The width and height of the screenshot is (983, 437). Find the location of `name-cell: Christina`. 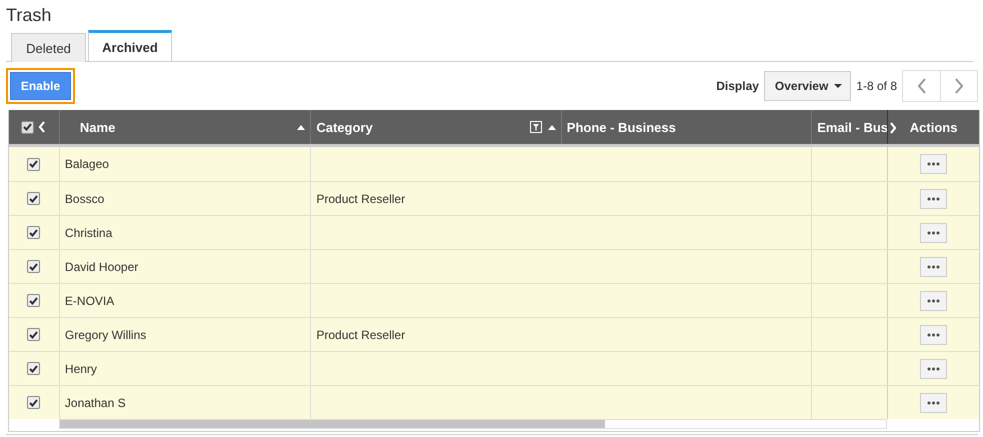

name-cell: Christina is located at coordinates (88, 233).